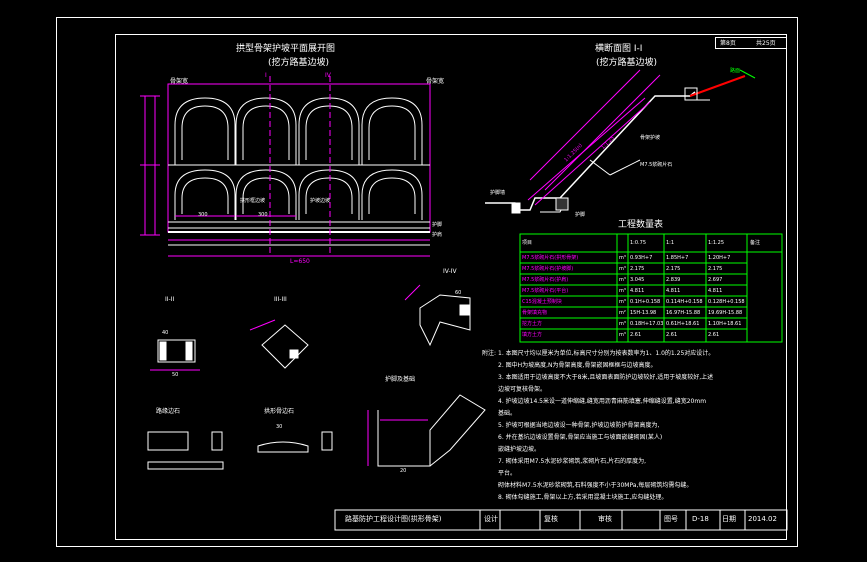 This screenshot has height=562, width=867. What do you see at coordinates (535, 313) in the screenshot?
I see `table-cell: 骨架填充物` at bounding box center [535, 313].